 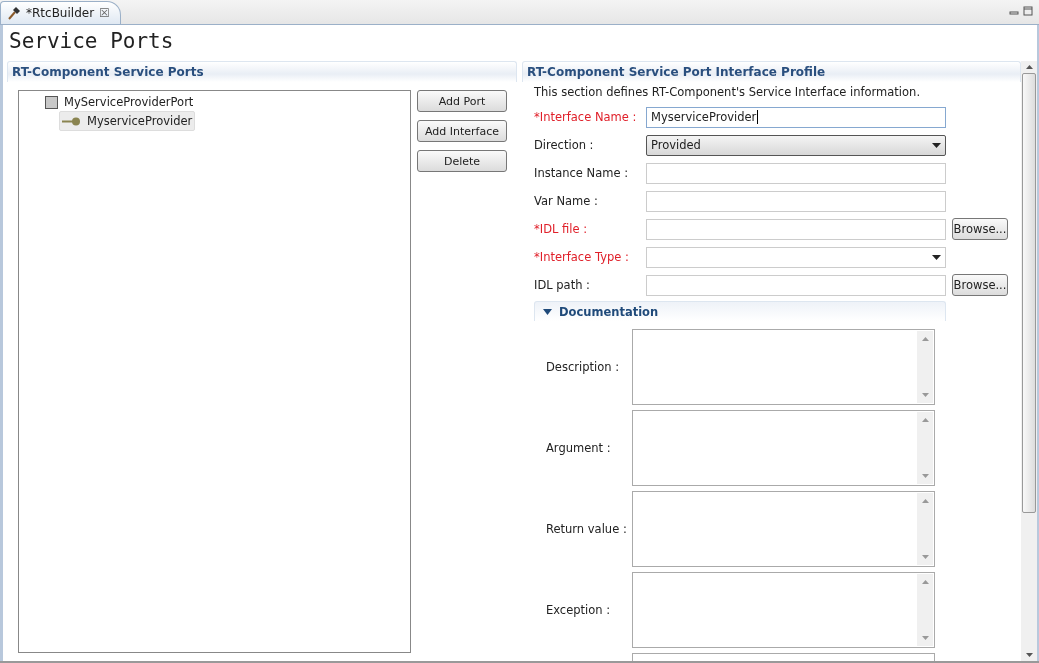 What do you see at coordinates (796, 145) in the screenshot?
I see `dropdown: Provided` at bounding box center [796, 145].